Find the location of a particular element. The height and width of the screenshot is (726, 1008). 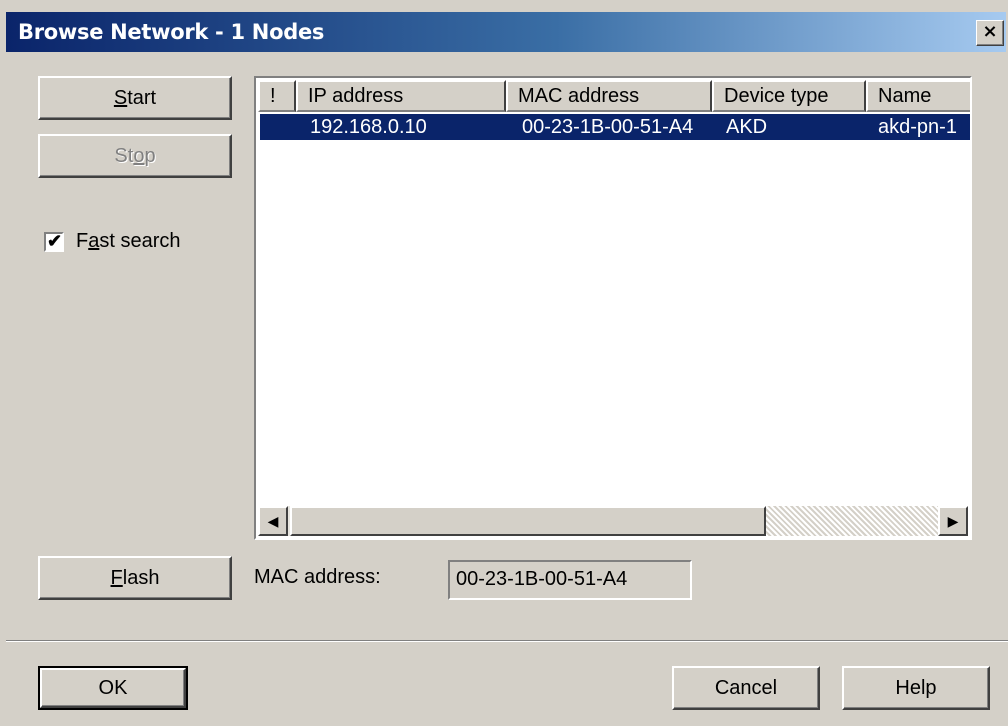

fast-search-option: ✔ Fast search is located at coordinates (112, 241).